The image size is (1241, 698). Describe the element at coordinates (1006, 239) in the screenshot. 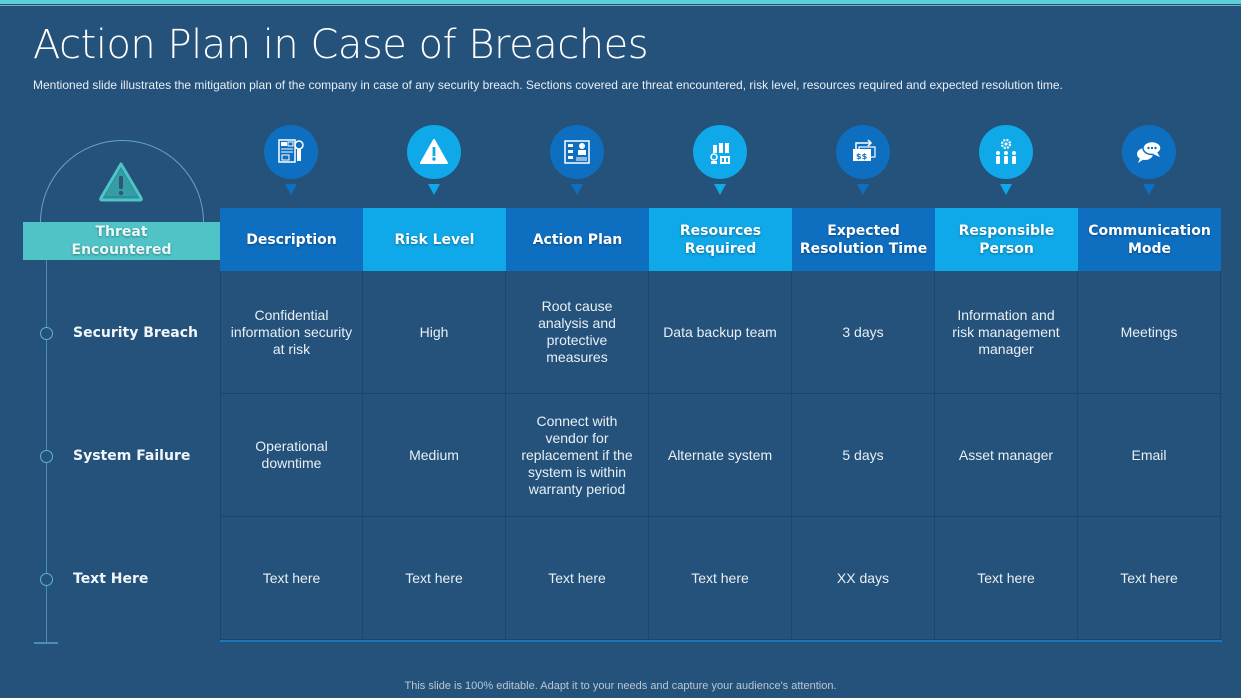

I see `column-header-responsible-person: Responsible Person` at that location.